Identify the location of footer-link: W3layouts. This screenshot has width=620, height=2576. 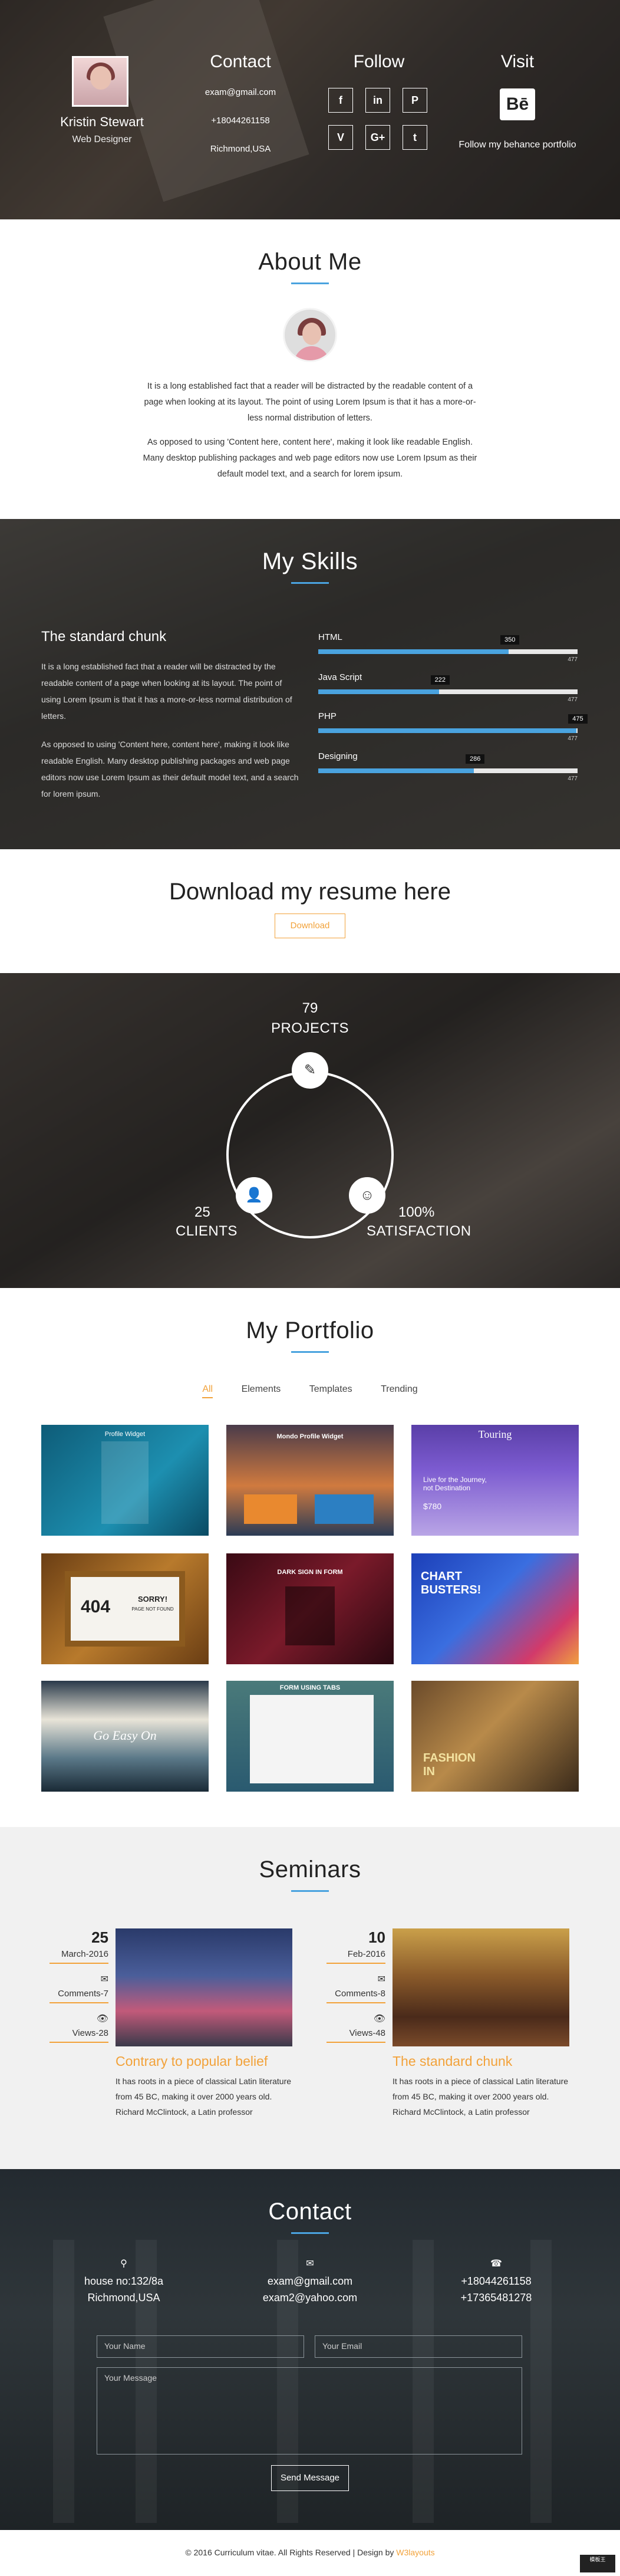
(415, 2552).